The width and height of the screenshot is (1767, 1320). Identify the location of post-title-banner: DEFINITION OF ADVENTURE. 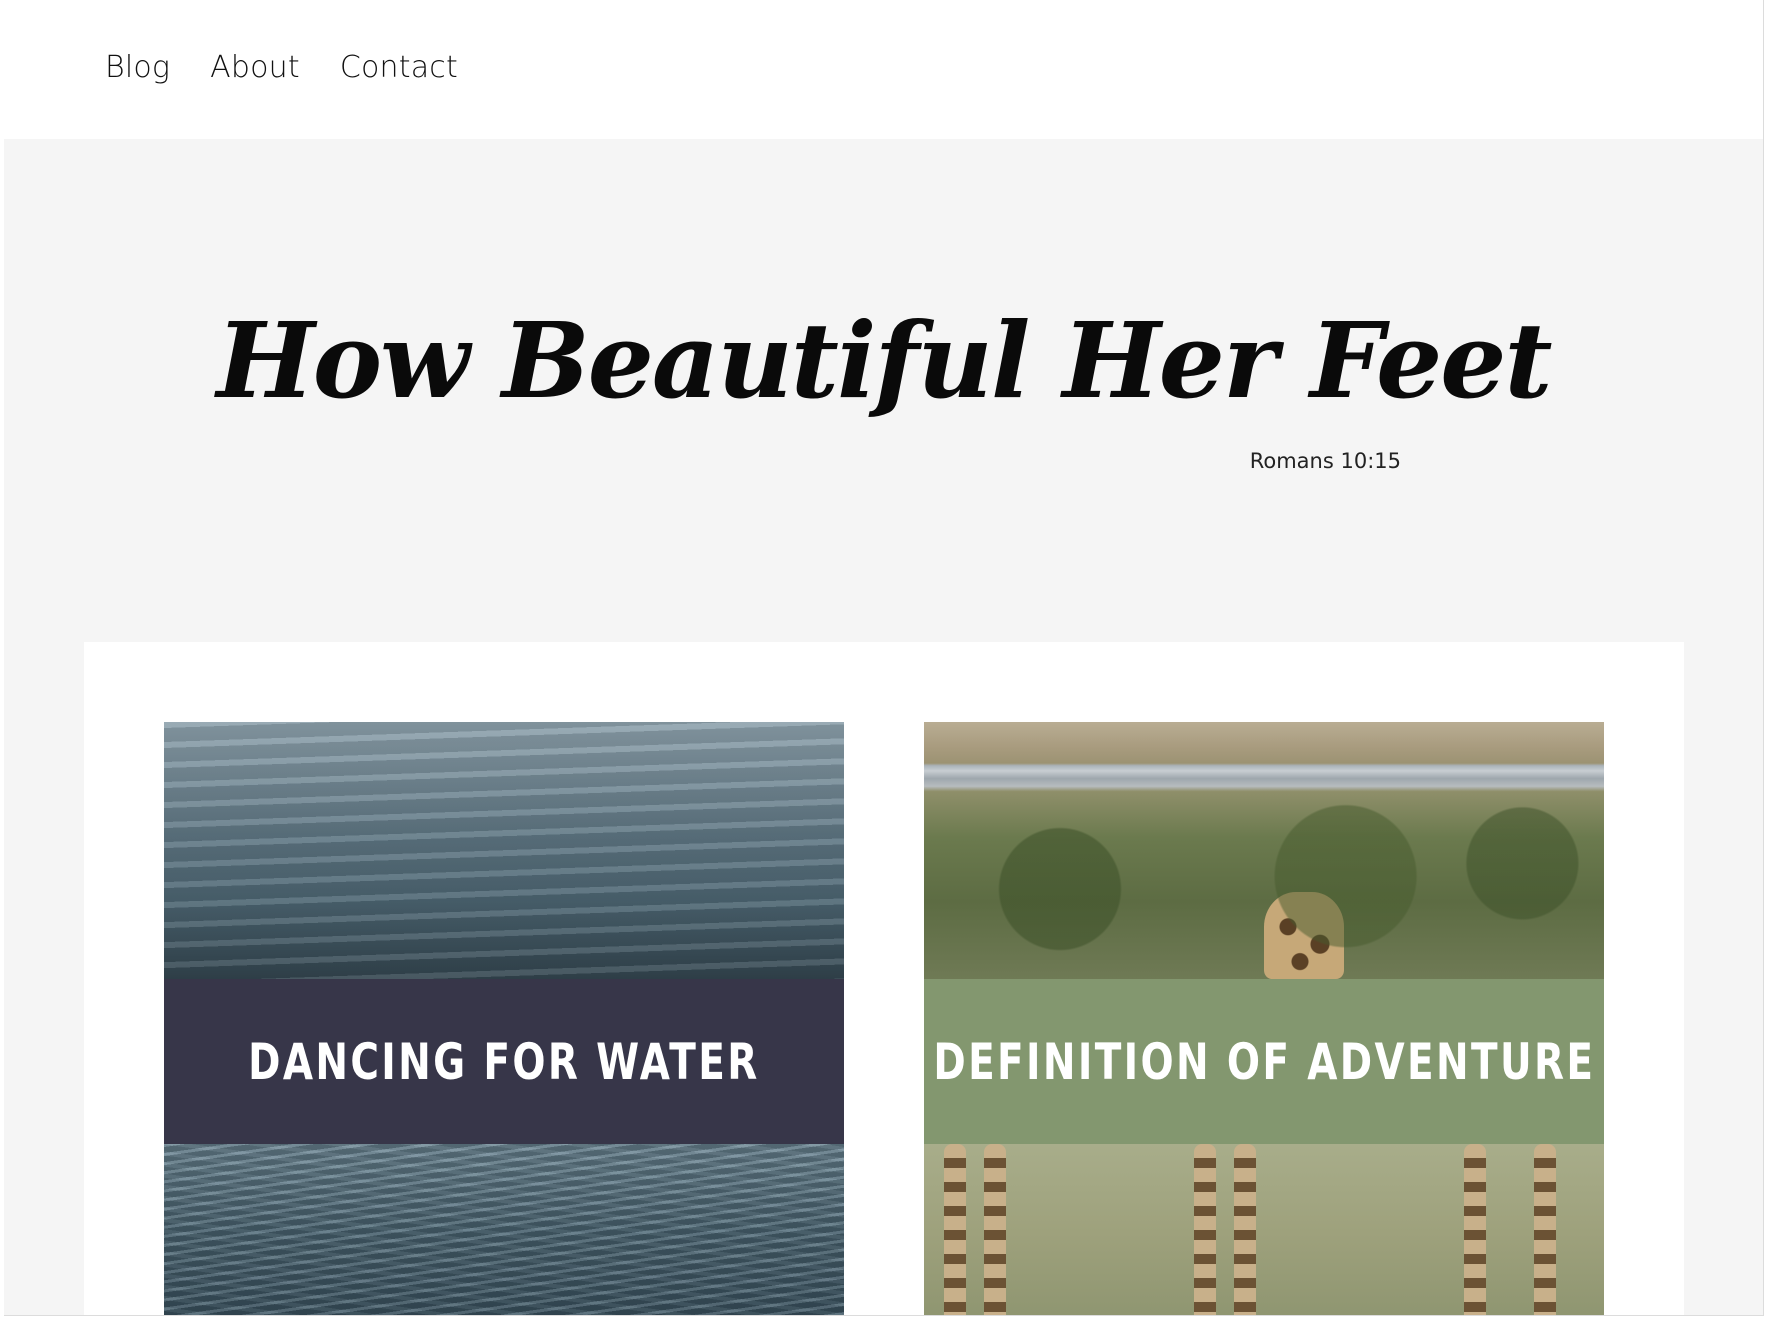
(1264, 1061).